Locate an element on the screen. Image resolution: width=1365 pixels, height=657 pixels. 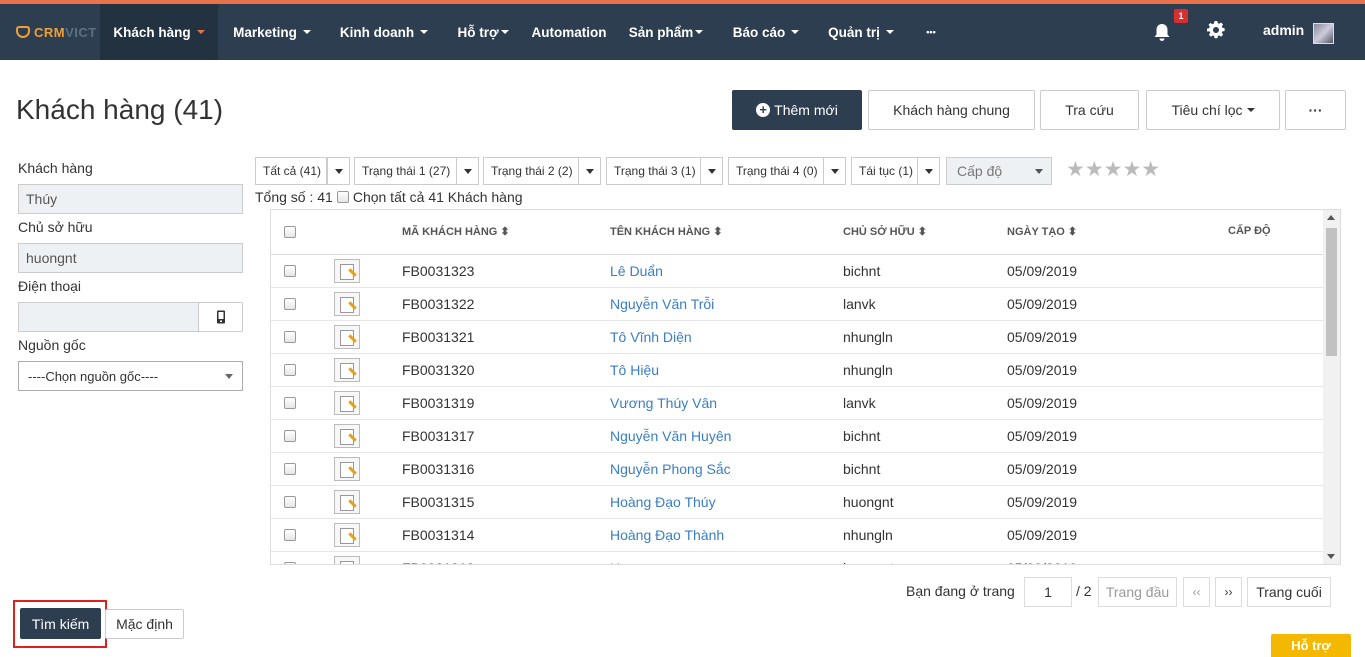
chevron-down-icon is located at coordinates (229, 376).